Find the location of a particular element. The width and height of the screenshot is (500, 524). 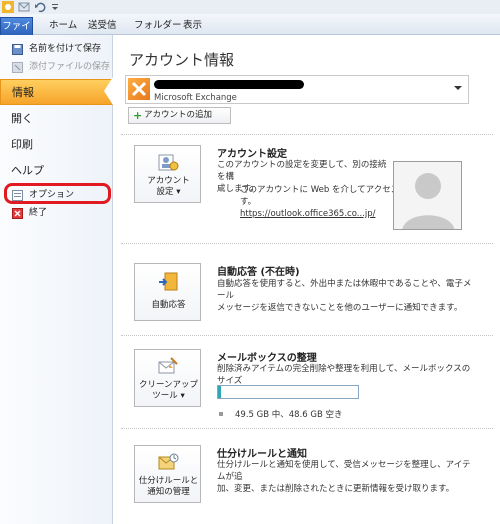

save-icon is located at coordinates (17, 49).